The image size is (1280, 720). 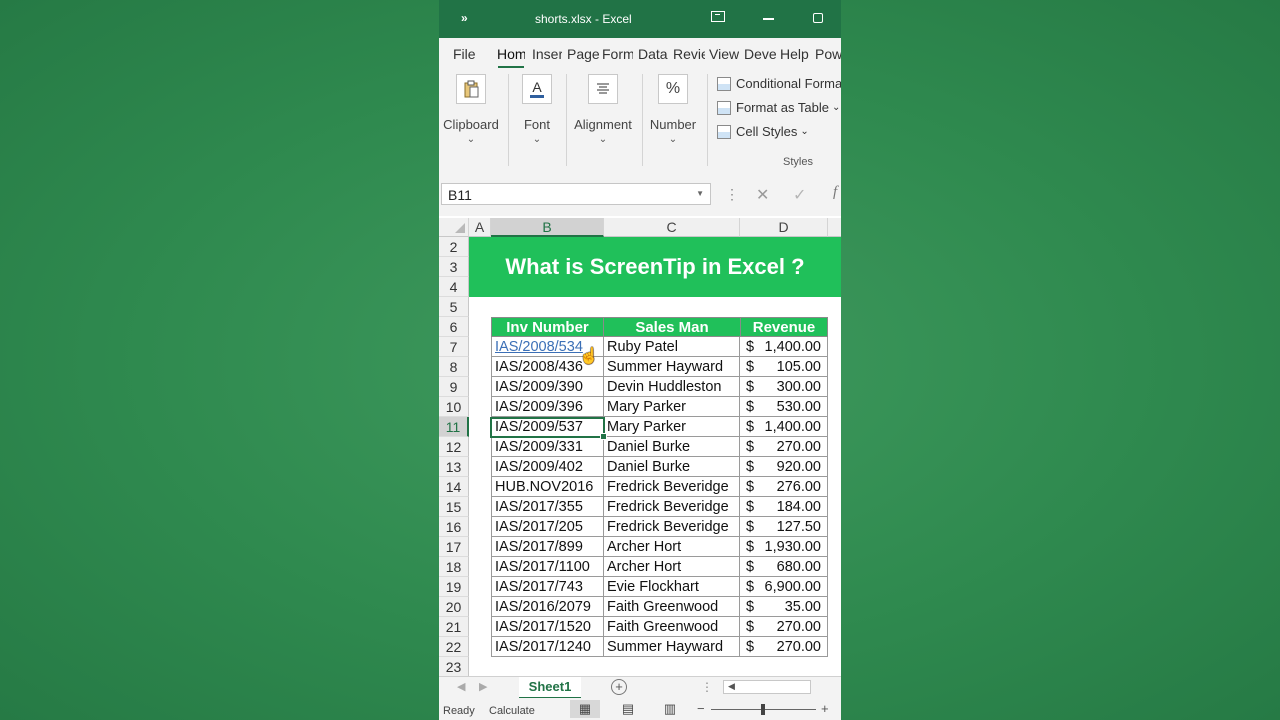 What do you see at coordinates (718, 16) in the screenshot?
I see `ribbon-display-options-icon` at bounding box center [718, 16].